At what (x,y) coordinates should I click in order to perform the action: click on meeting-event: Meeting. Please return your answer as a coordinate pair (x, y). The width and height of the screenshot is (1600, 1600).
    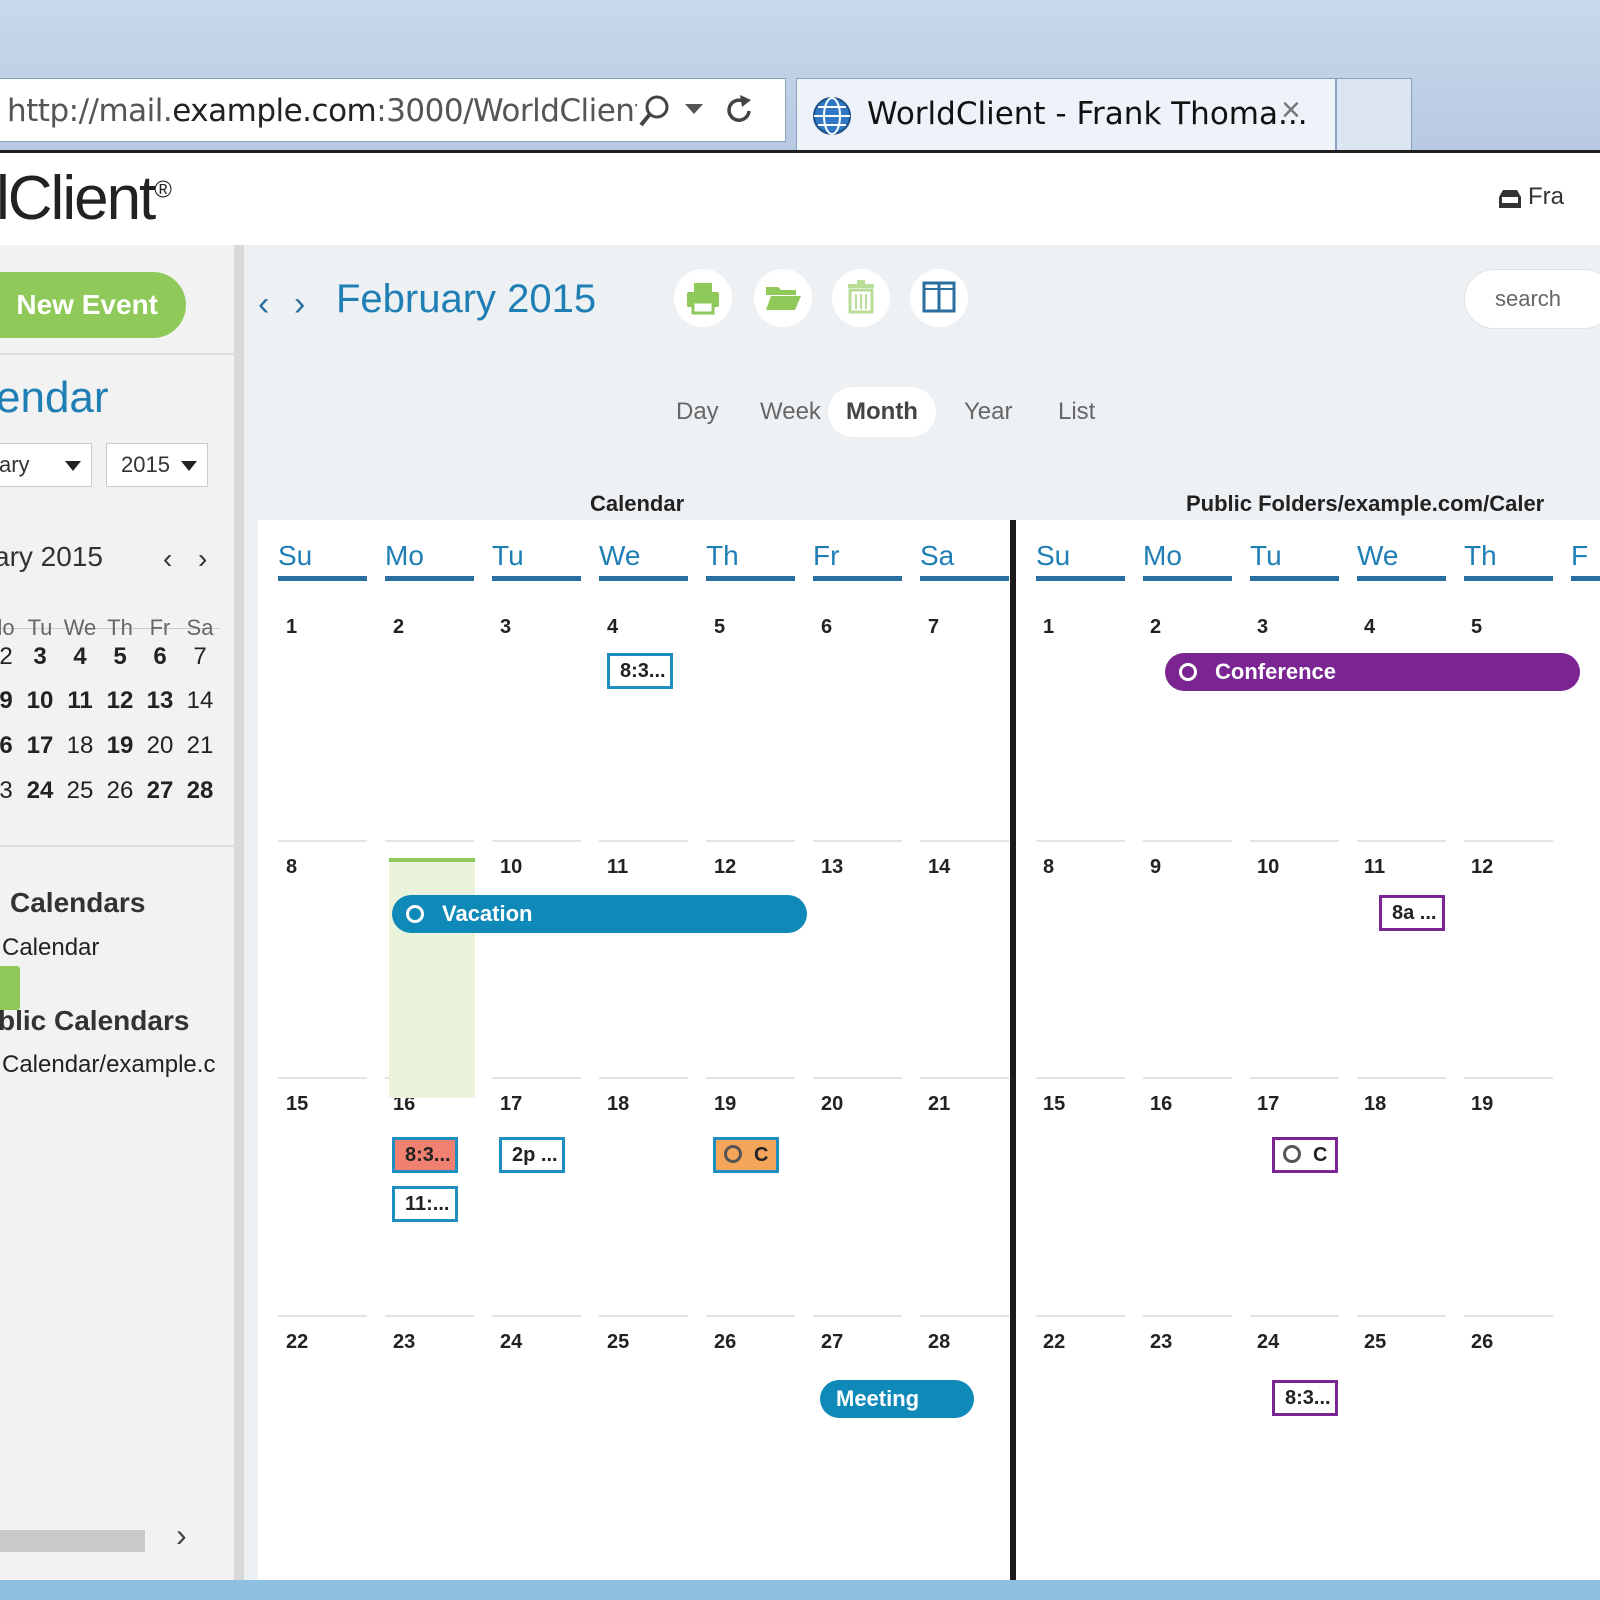
    Looking at the image, I should click on (897, 1399).